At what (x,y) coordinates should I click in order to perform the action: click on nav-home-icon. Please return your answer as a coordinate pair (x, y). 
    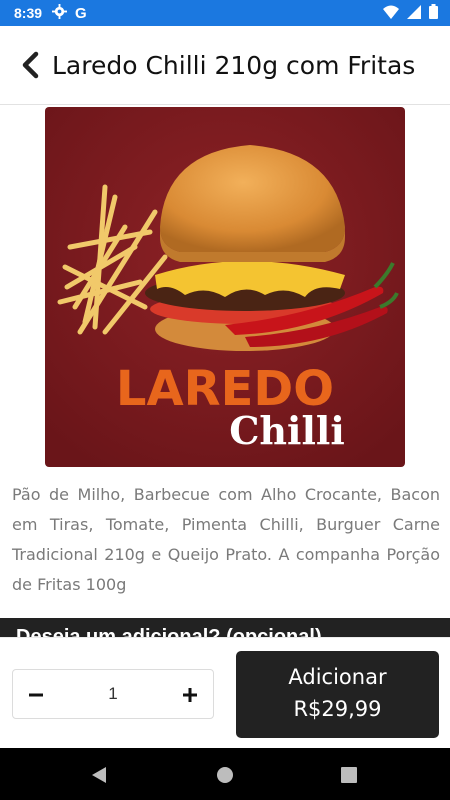
    Looking at the image, I should click on (225, 775).